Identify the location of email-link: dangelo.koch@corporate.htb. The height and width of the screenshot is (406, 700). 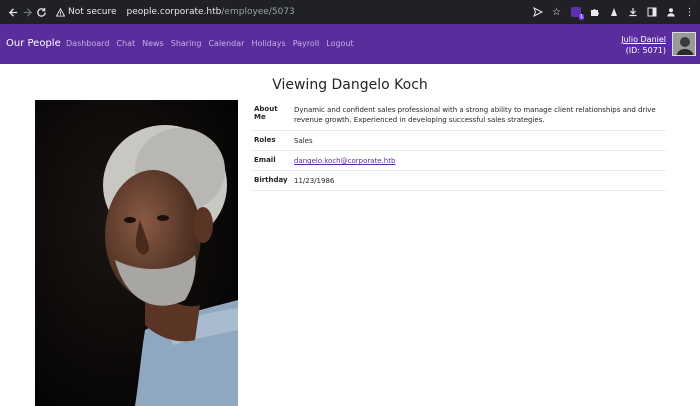
(344, 161).